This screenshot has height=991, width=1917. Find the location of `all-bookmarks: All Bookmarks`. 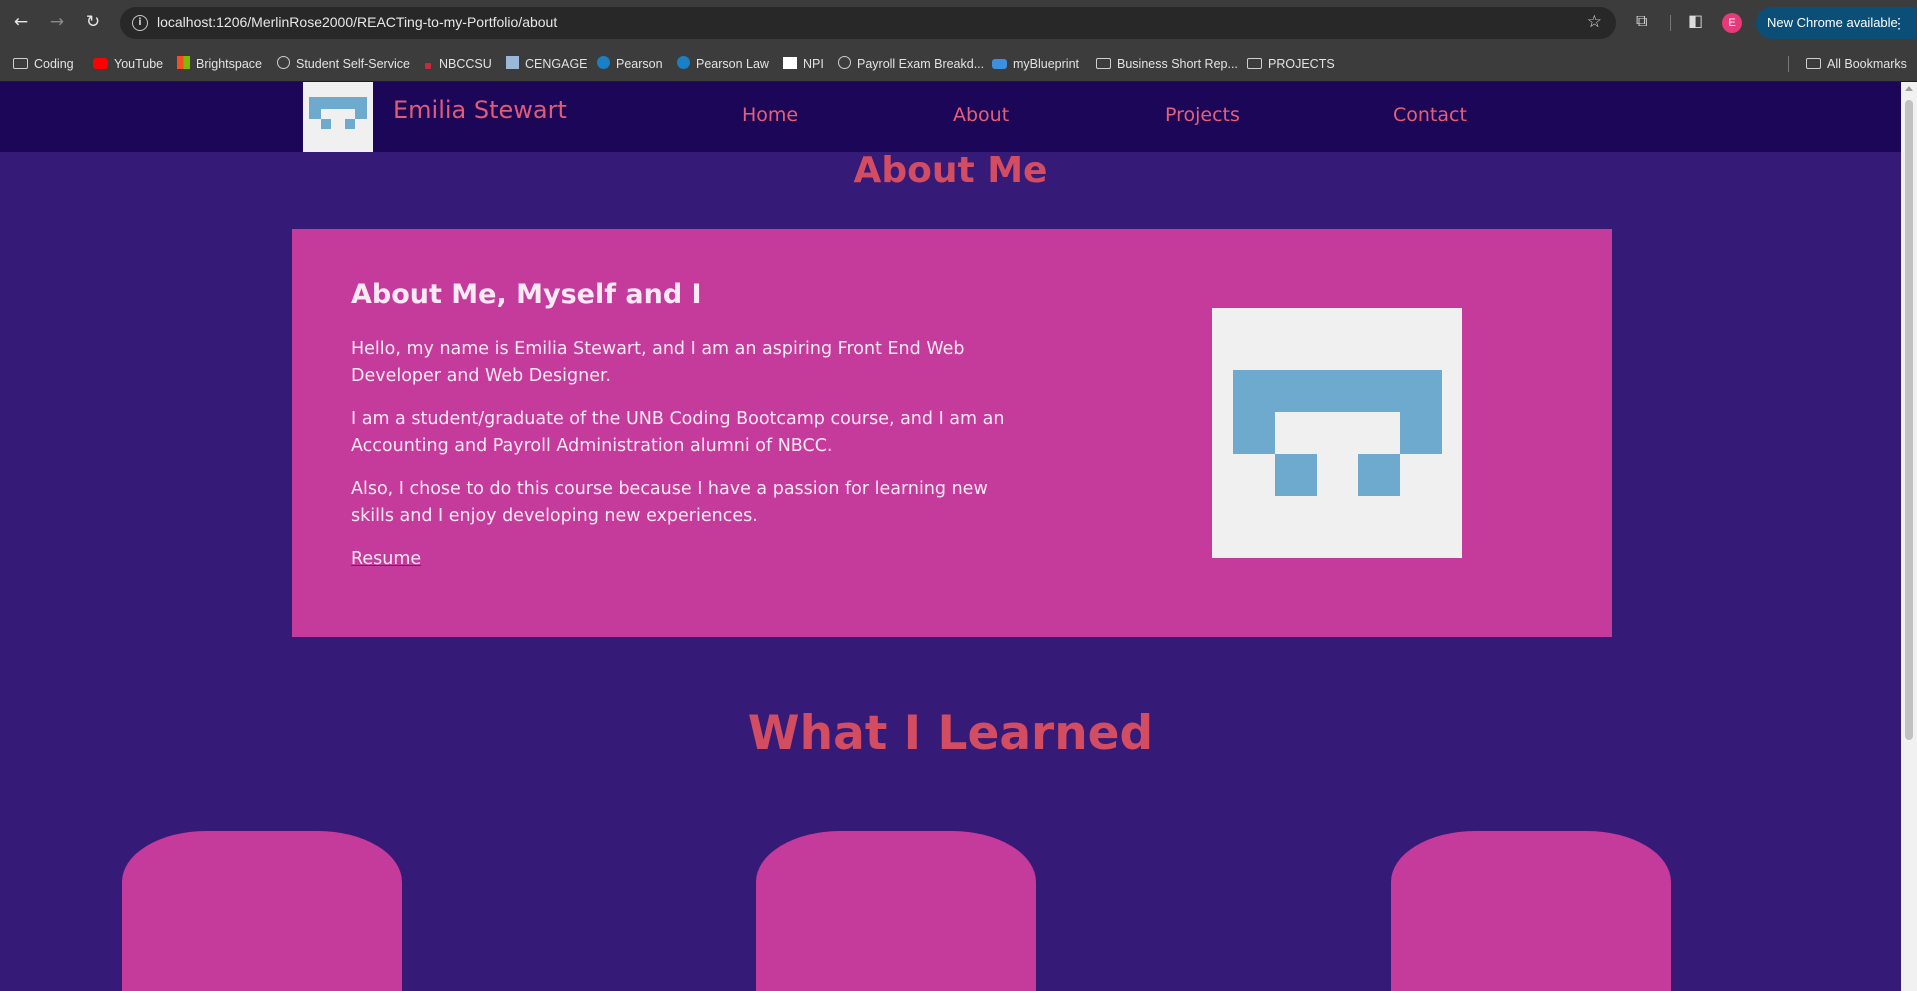

all-bookmarks: All Bookmarks is located at coordinates (1856, 64).